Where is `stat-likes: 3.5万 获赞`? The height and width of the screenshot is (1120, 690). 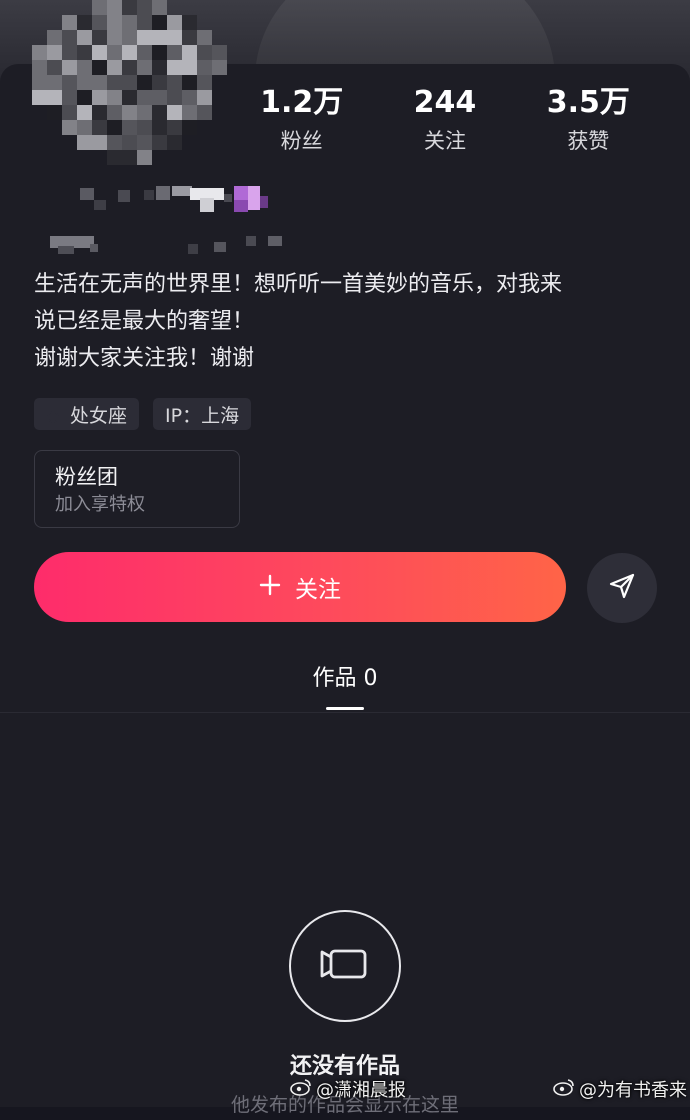 stat-likes: 3.5万 获赞 is located at coordinates (588, 120).